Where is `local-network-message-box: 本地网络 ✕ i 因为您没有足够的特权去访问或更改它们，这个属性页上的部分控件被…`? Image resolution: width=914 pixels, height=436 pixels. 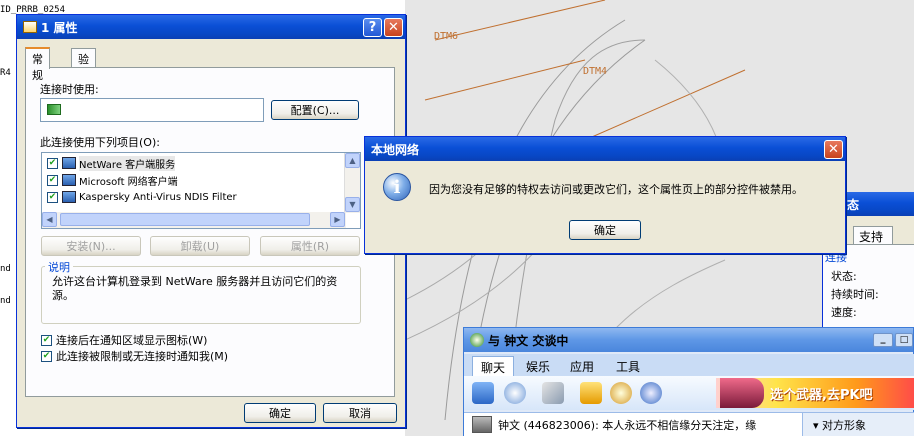
local-network-message-box: 本地网络 ✕ i 因为您没有足够的特权去访问或更改它们，这个属性页上的部分控件被… is located at coordinates (605, 195).